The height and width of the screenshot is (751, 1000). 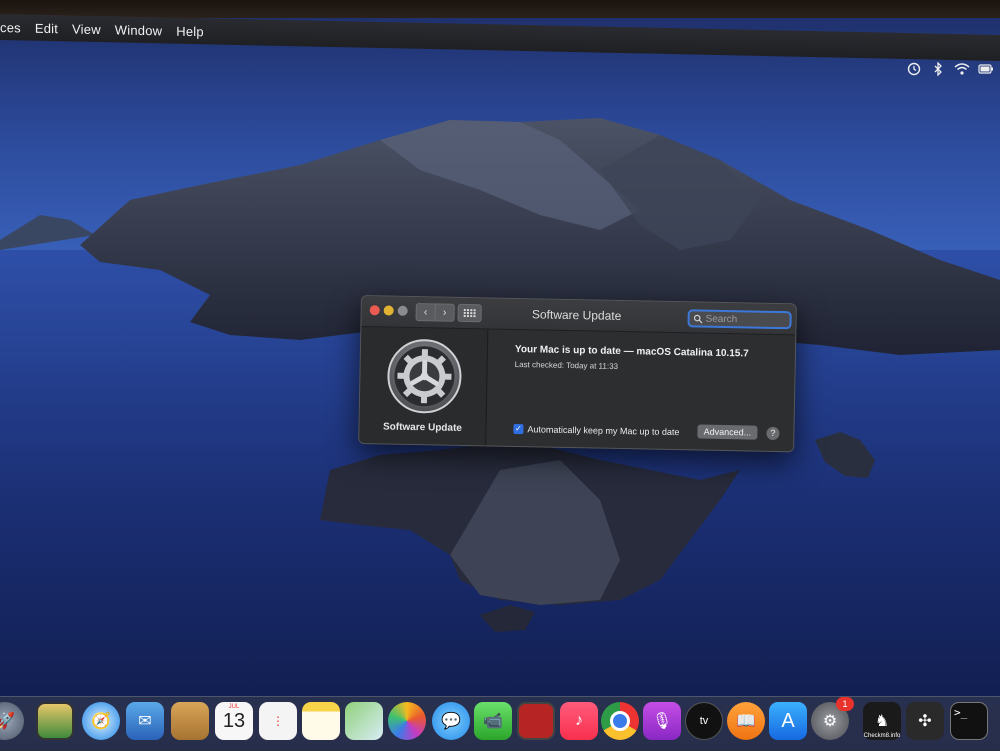 I want to click on chrome-center, so click(x=620, y=721).